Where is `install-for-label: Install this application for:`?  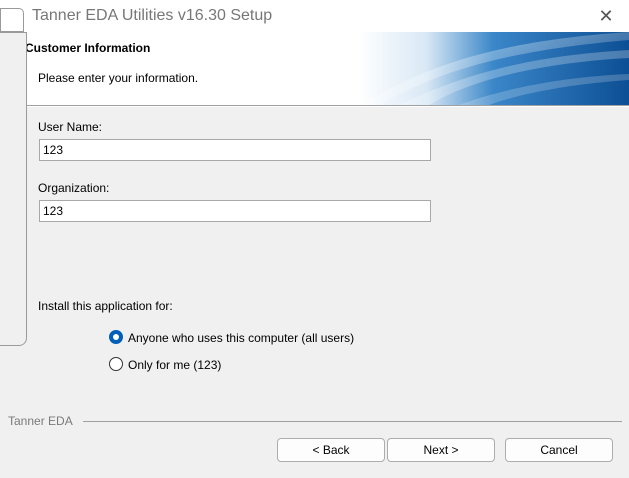 install-for-label: Install this application for: is located at coordinates (105, 306).